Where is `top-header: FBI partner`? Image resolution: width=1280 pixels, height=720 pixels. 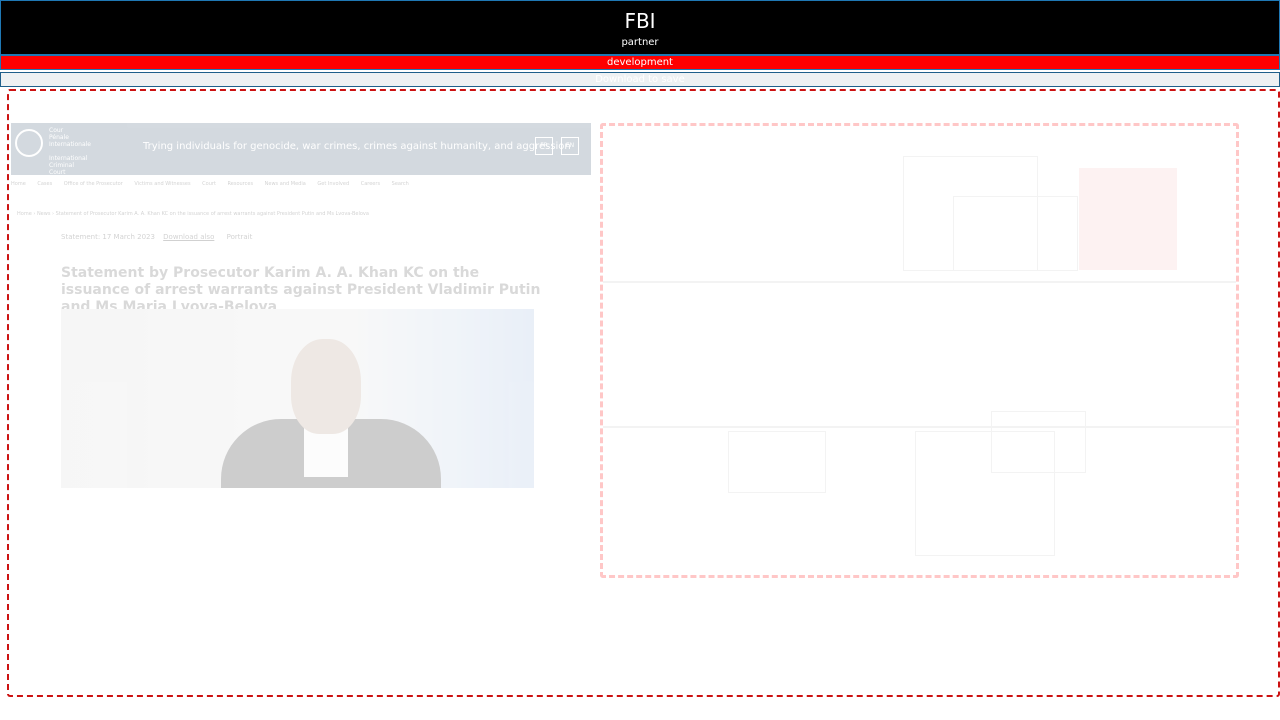 top-header: FBI partner is located at coordinates (640, 27).